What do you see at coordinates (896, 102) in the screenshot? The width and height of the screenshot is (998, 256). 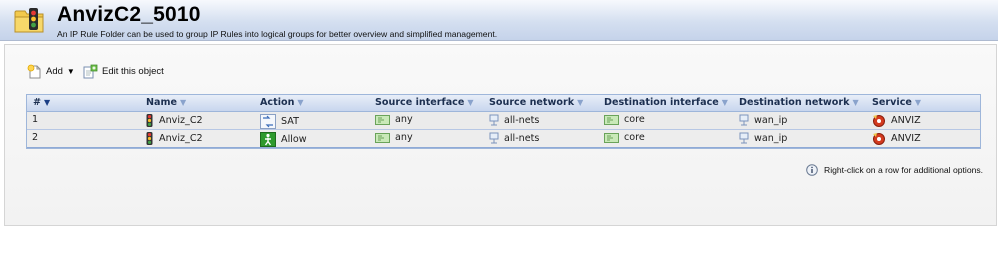 I see `column-header-service: Service ▼` at bounding box center [896, 102].